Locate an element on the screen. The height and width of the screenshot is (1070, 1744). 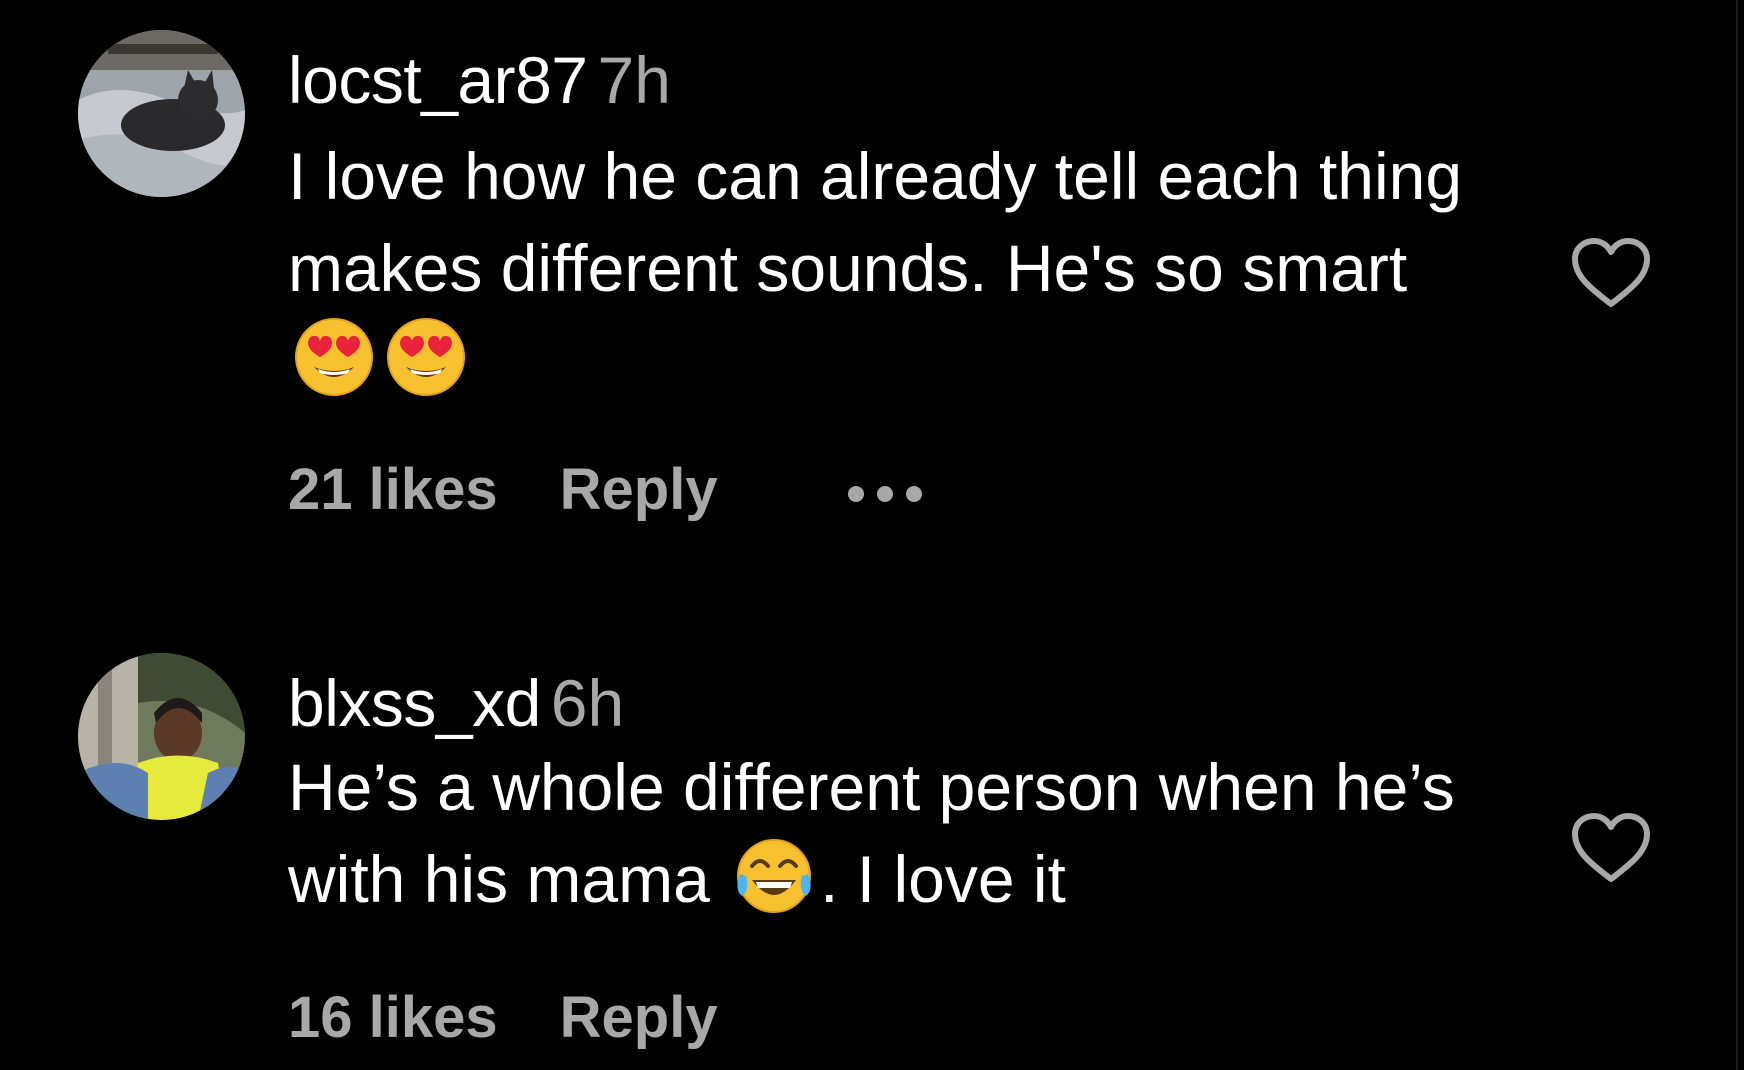
cat-avatar-image is located at coordinates (161, 113).